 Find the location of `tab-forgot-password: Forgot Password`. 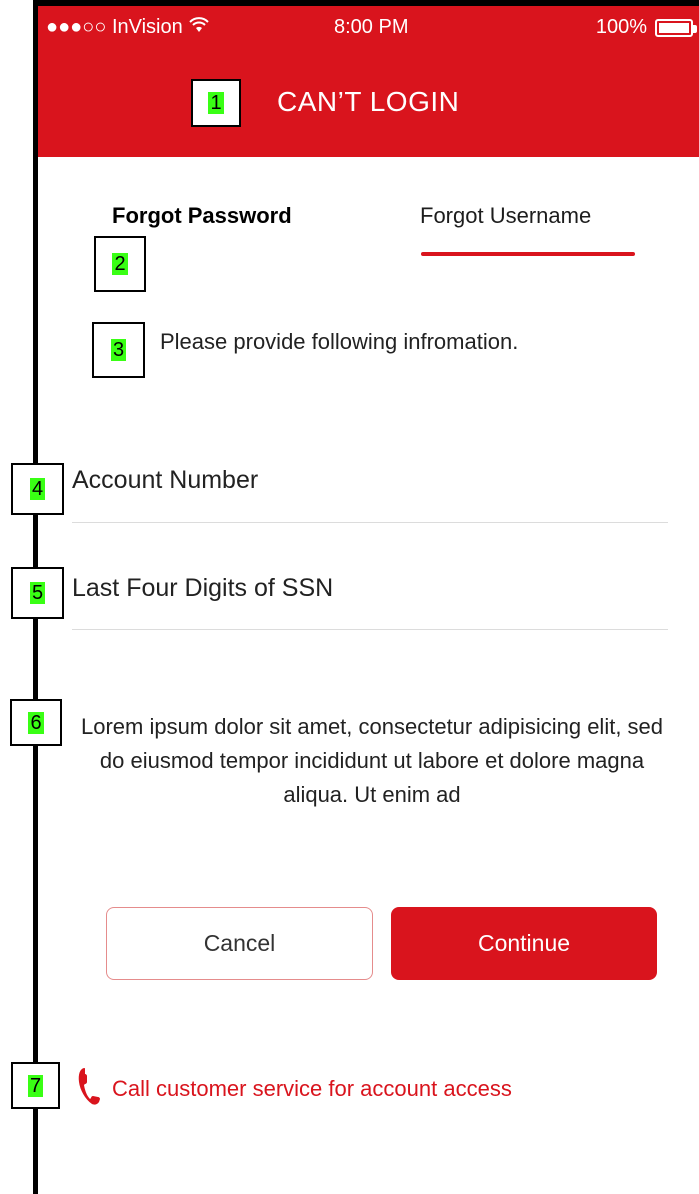

tab-forgot-password: Forgot Password is located at coordinates (202, 216).